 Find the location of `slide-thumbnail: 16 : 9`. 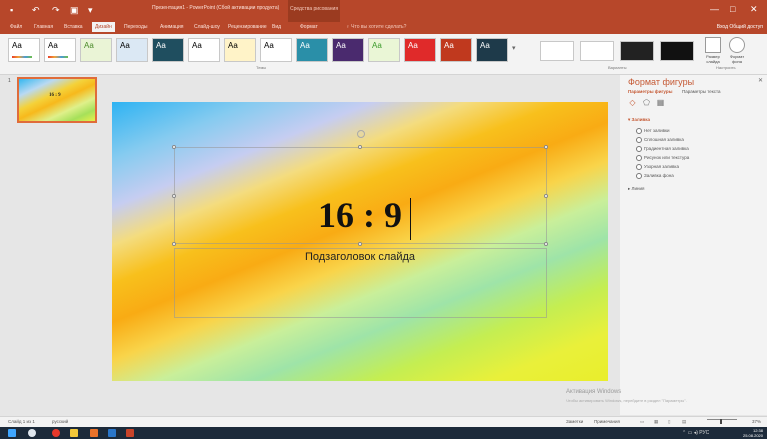

slide-thumbnail: 16 : 9 is located at coordinates (57, 100).